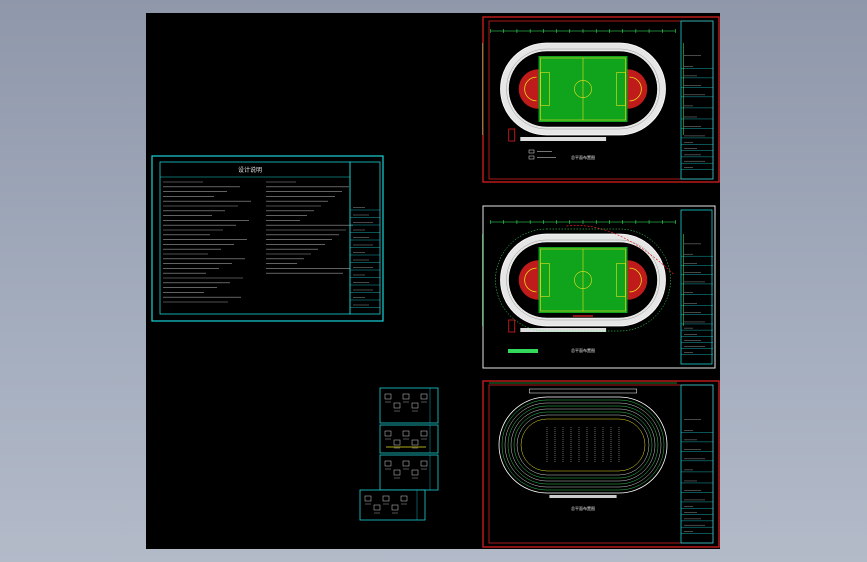  What do you see at coordinates (583, 157) in the screenshot?
I see `plan-1-caption: 总平面布置图` at bounding box center [583, 157].